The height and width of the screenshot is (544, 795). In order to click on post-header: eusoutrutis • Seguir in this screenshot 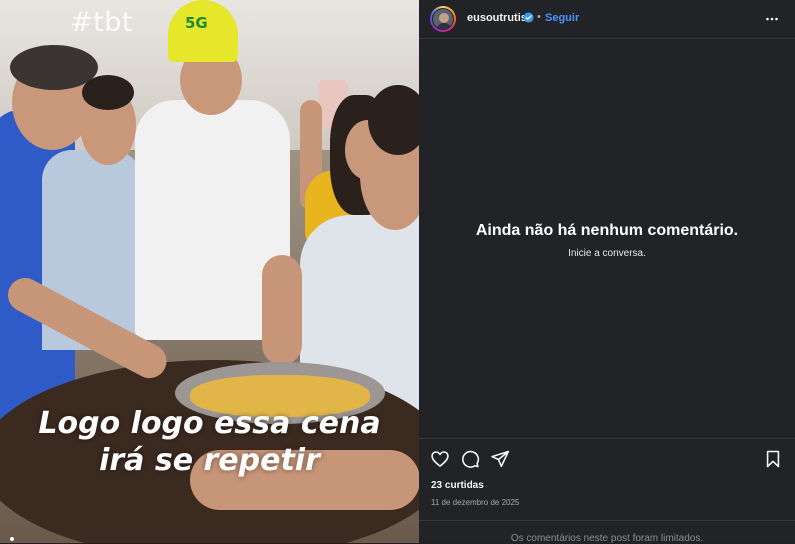, I will do `click(607, 19)`.